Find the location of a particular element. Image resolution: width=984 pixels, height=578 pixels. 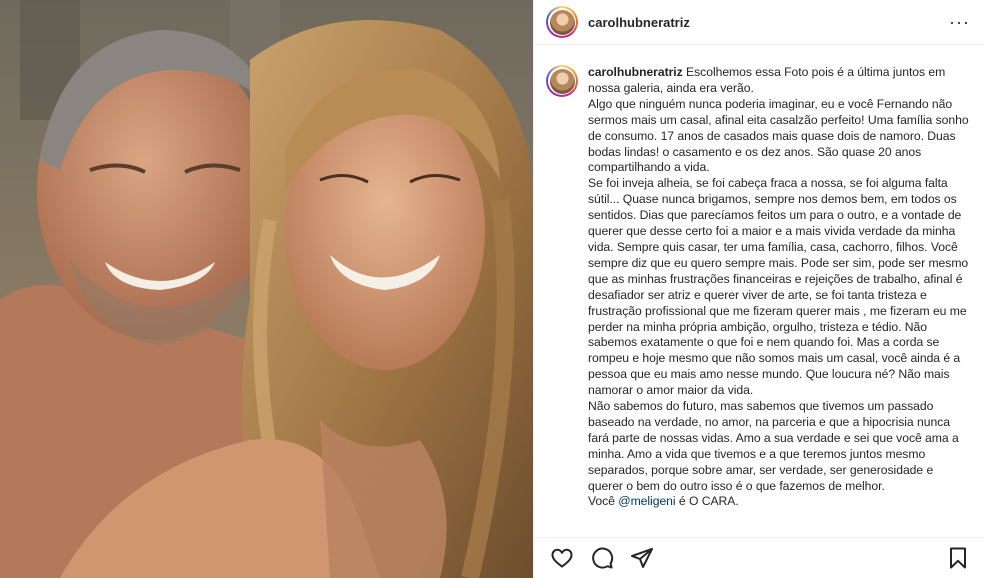

caption-last-line: Você @meligeni é O CARA. is located at coordinates (779, 502).